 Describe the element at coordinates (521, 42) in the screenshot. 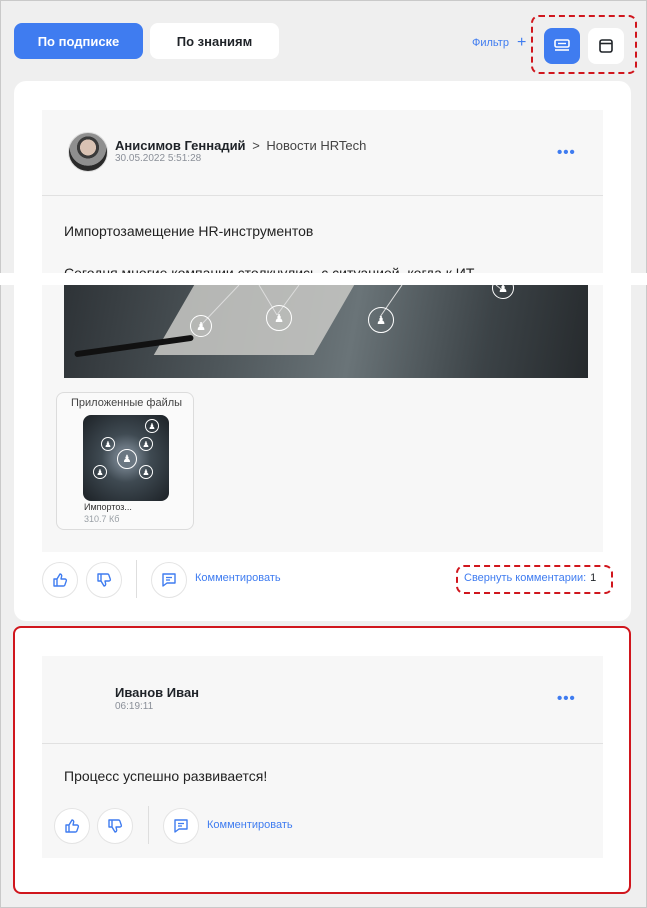

I see `filter-plus-icon: +` at that location.